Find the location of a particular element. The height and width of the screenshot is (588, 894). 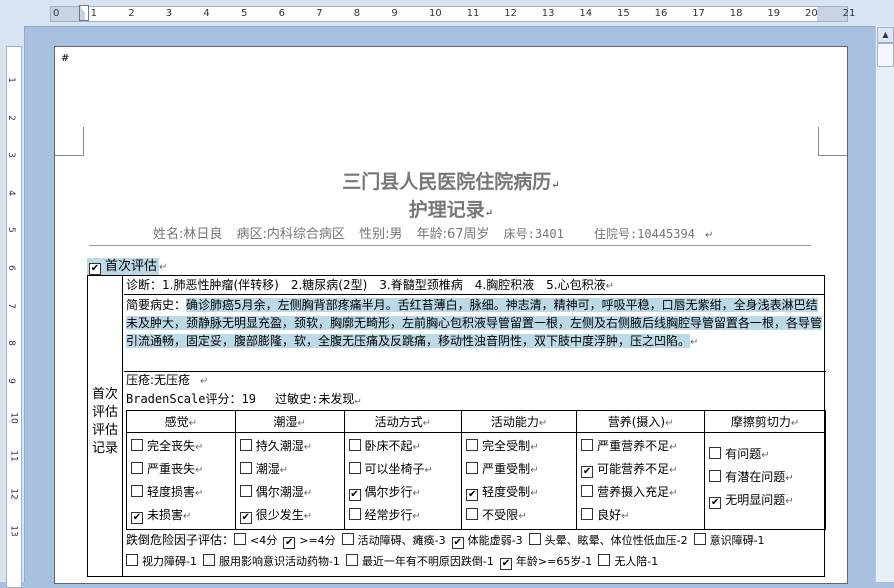

grid-option: 持久潮湿↵ is located at coordinates (289, 446).